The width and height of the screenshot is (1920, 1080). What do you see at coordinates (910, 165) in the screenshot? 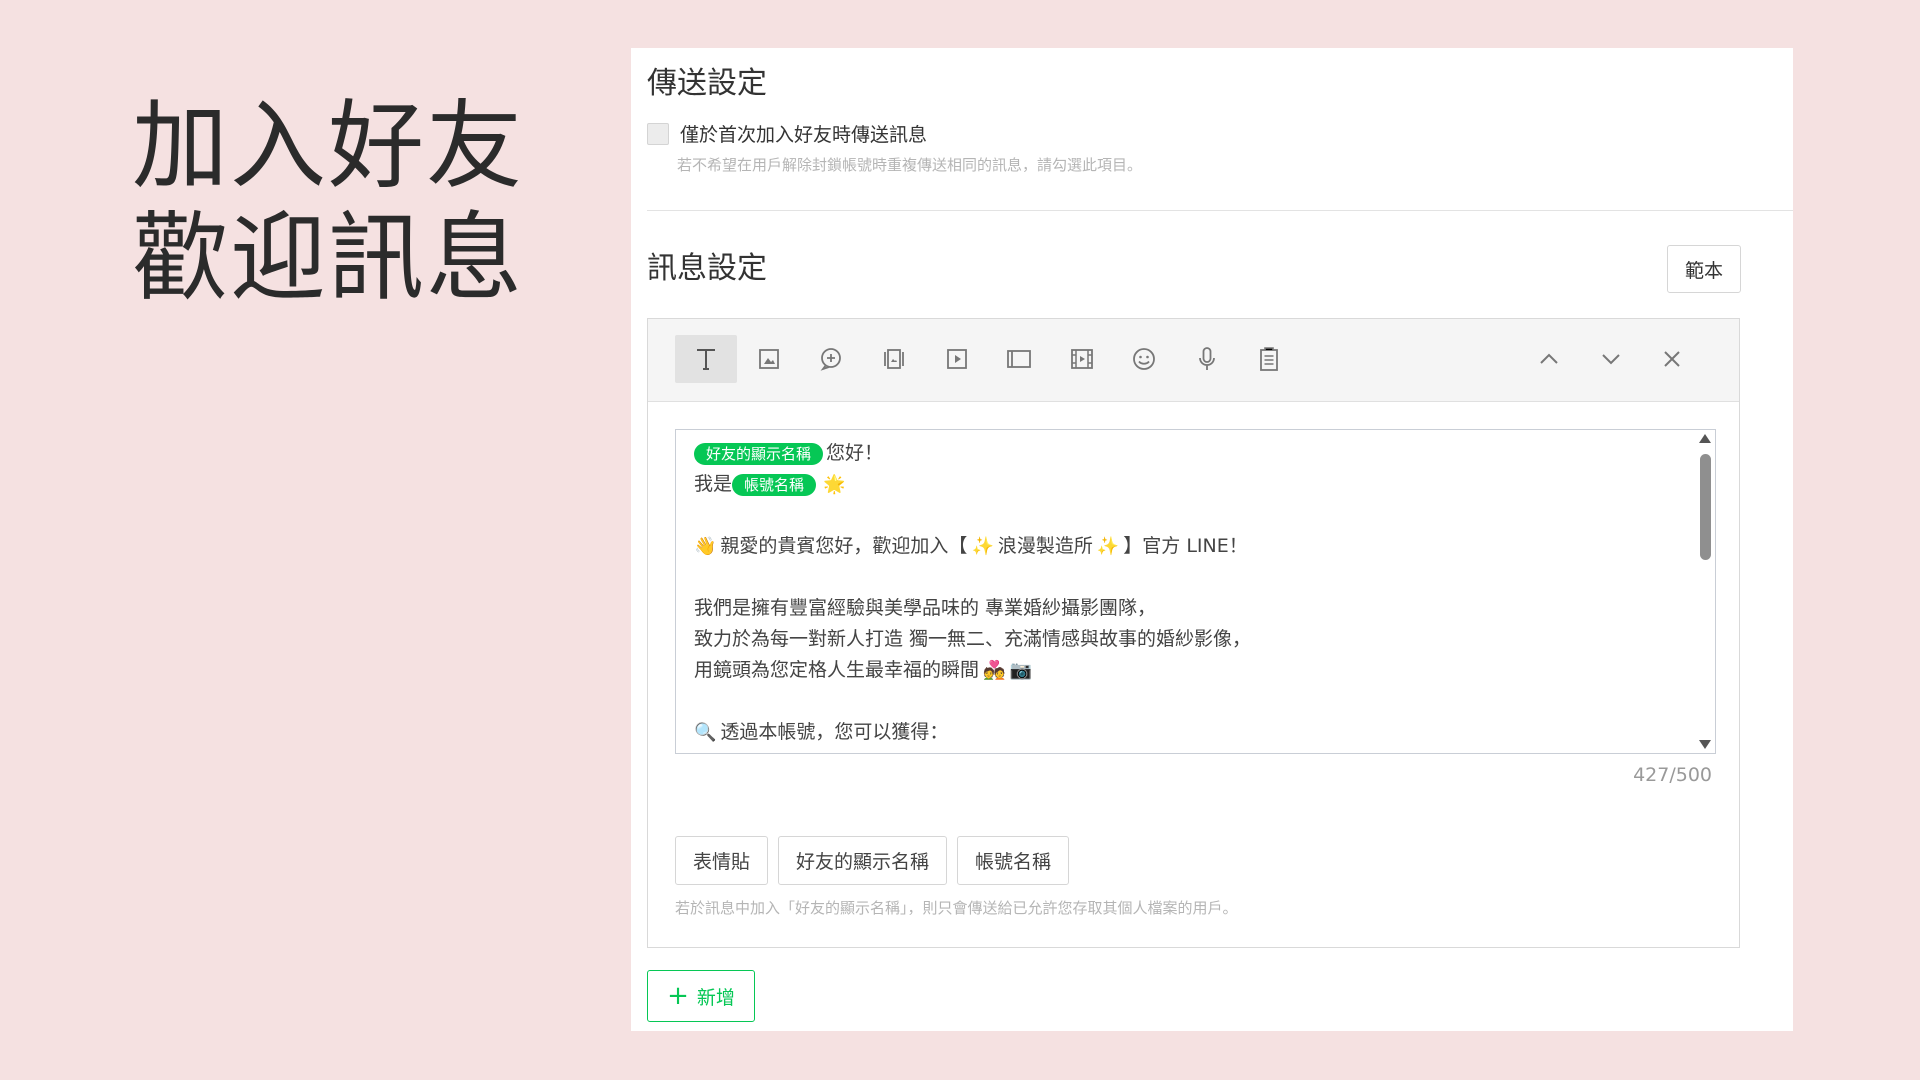
I see `delivery-hint: 若不希望在用戶解除封鎖帳號時重複傳送相同的訊息，請勾選此項目。` at bounding box center [910, 165].